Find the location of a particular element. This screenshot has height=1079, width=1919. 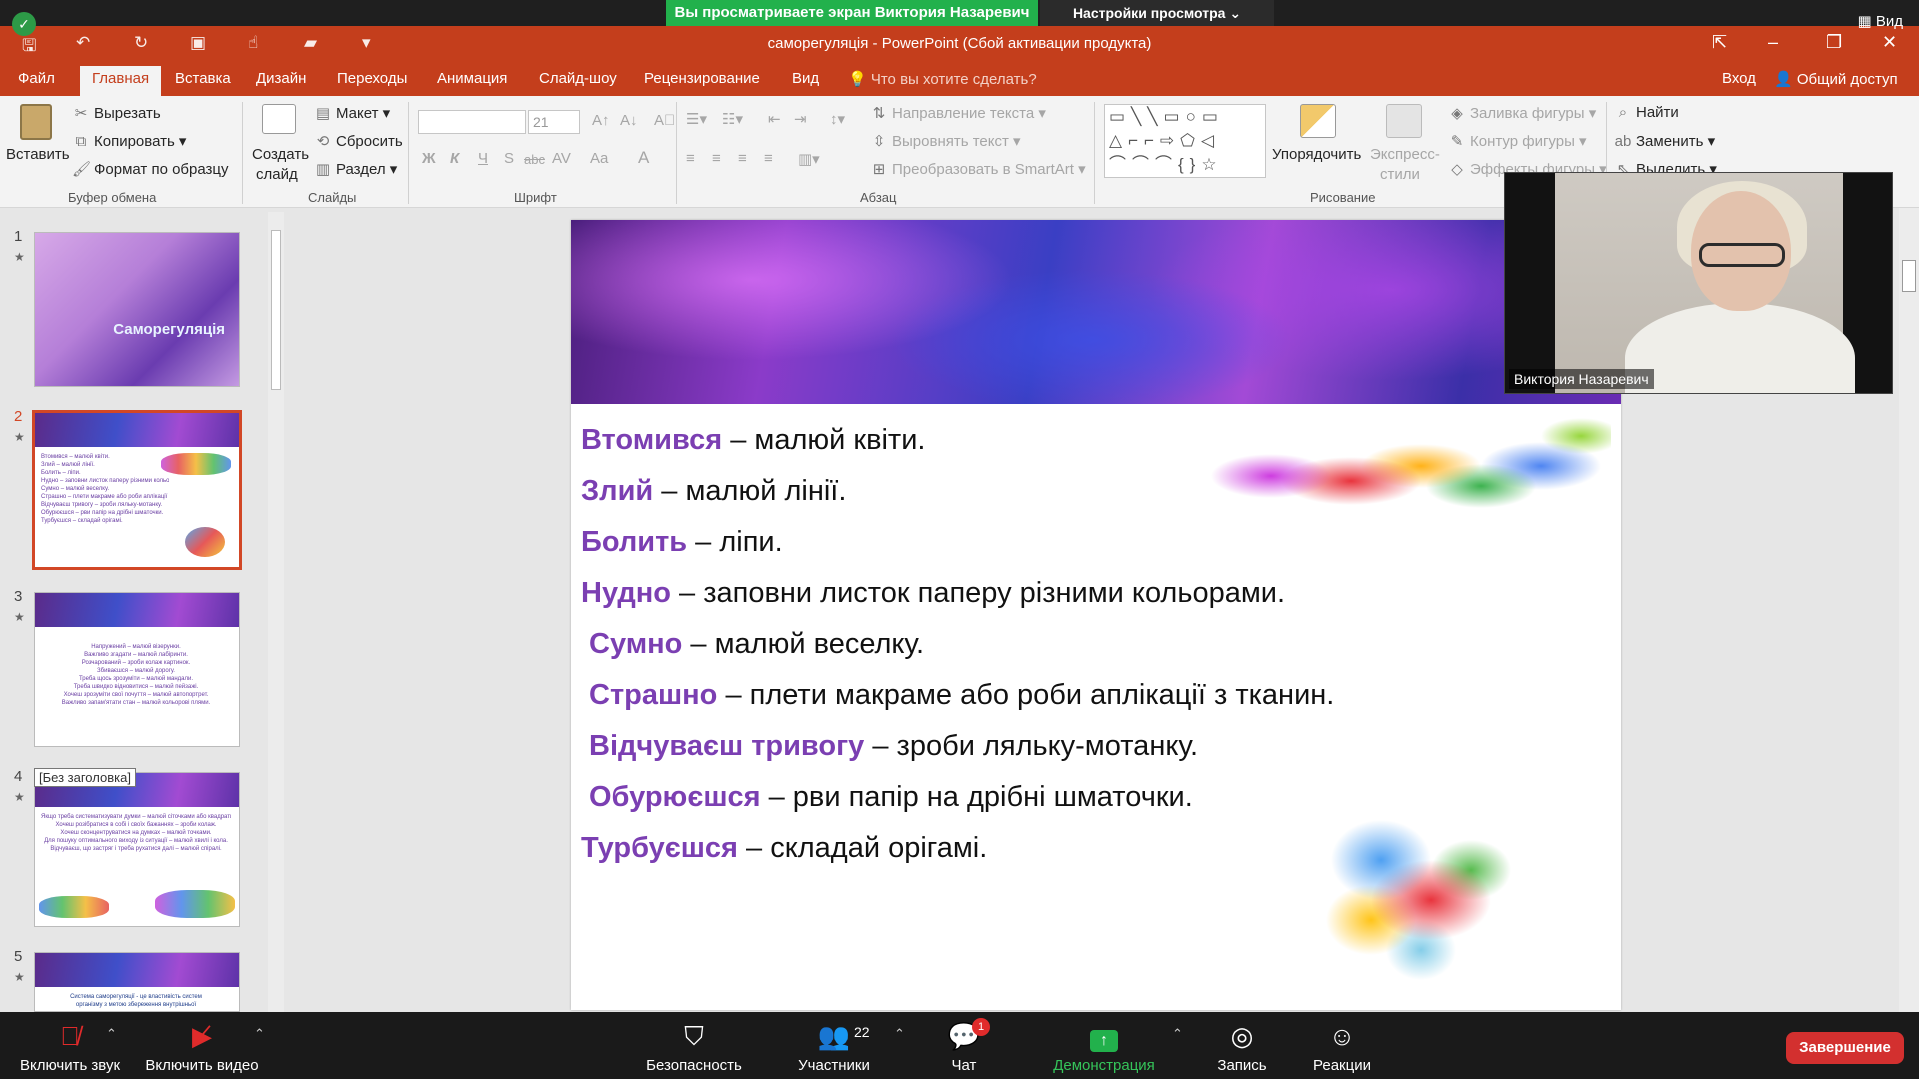

paint-bucket-icon: ◈ is located at coordinates (1457, 113).